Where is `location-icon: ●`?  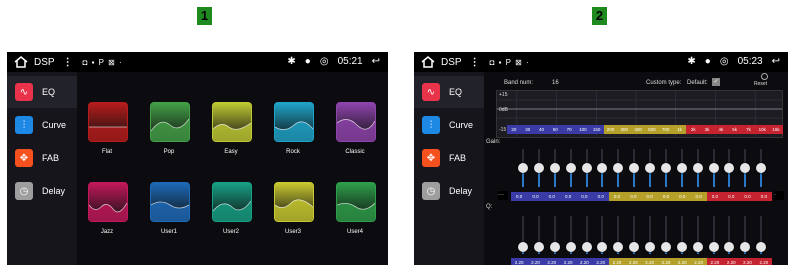
location-icon: ● is located at coordinates (707, 61).